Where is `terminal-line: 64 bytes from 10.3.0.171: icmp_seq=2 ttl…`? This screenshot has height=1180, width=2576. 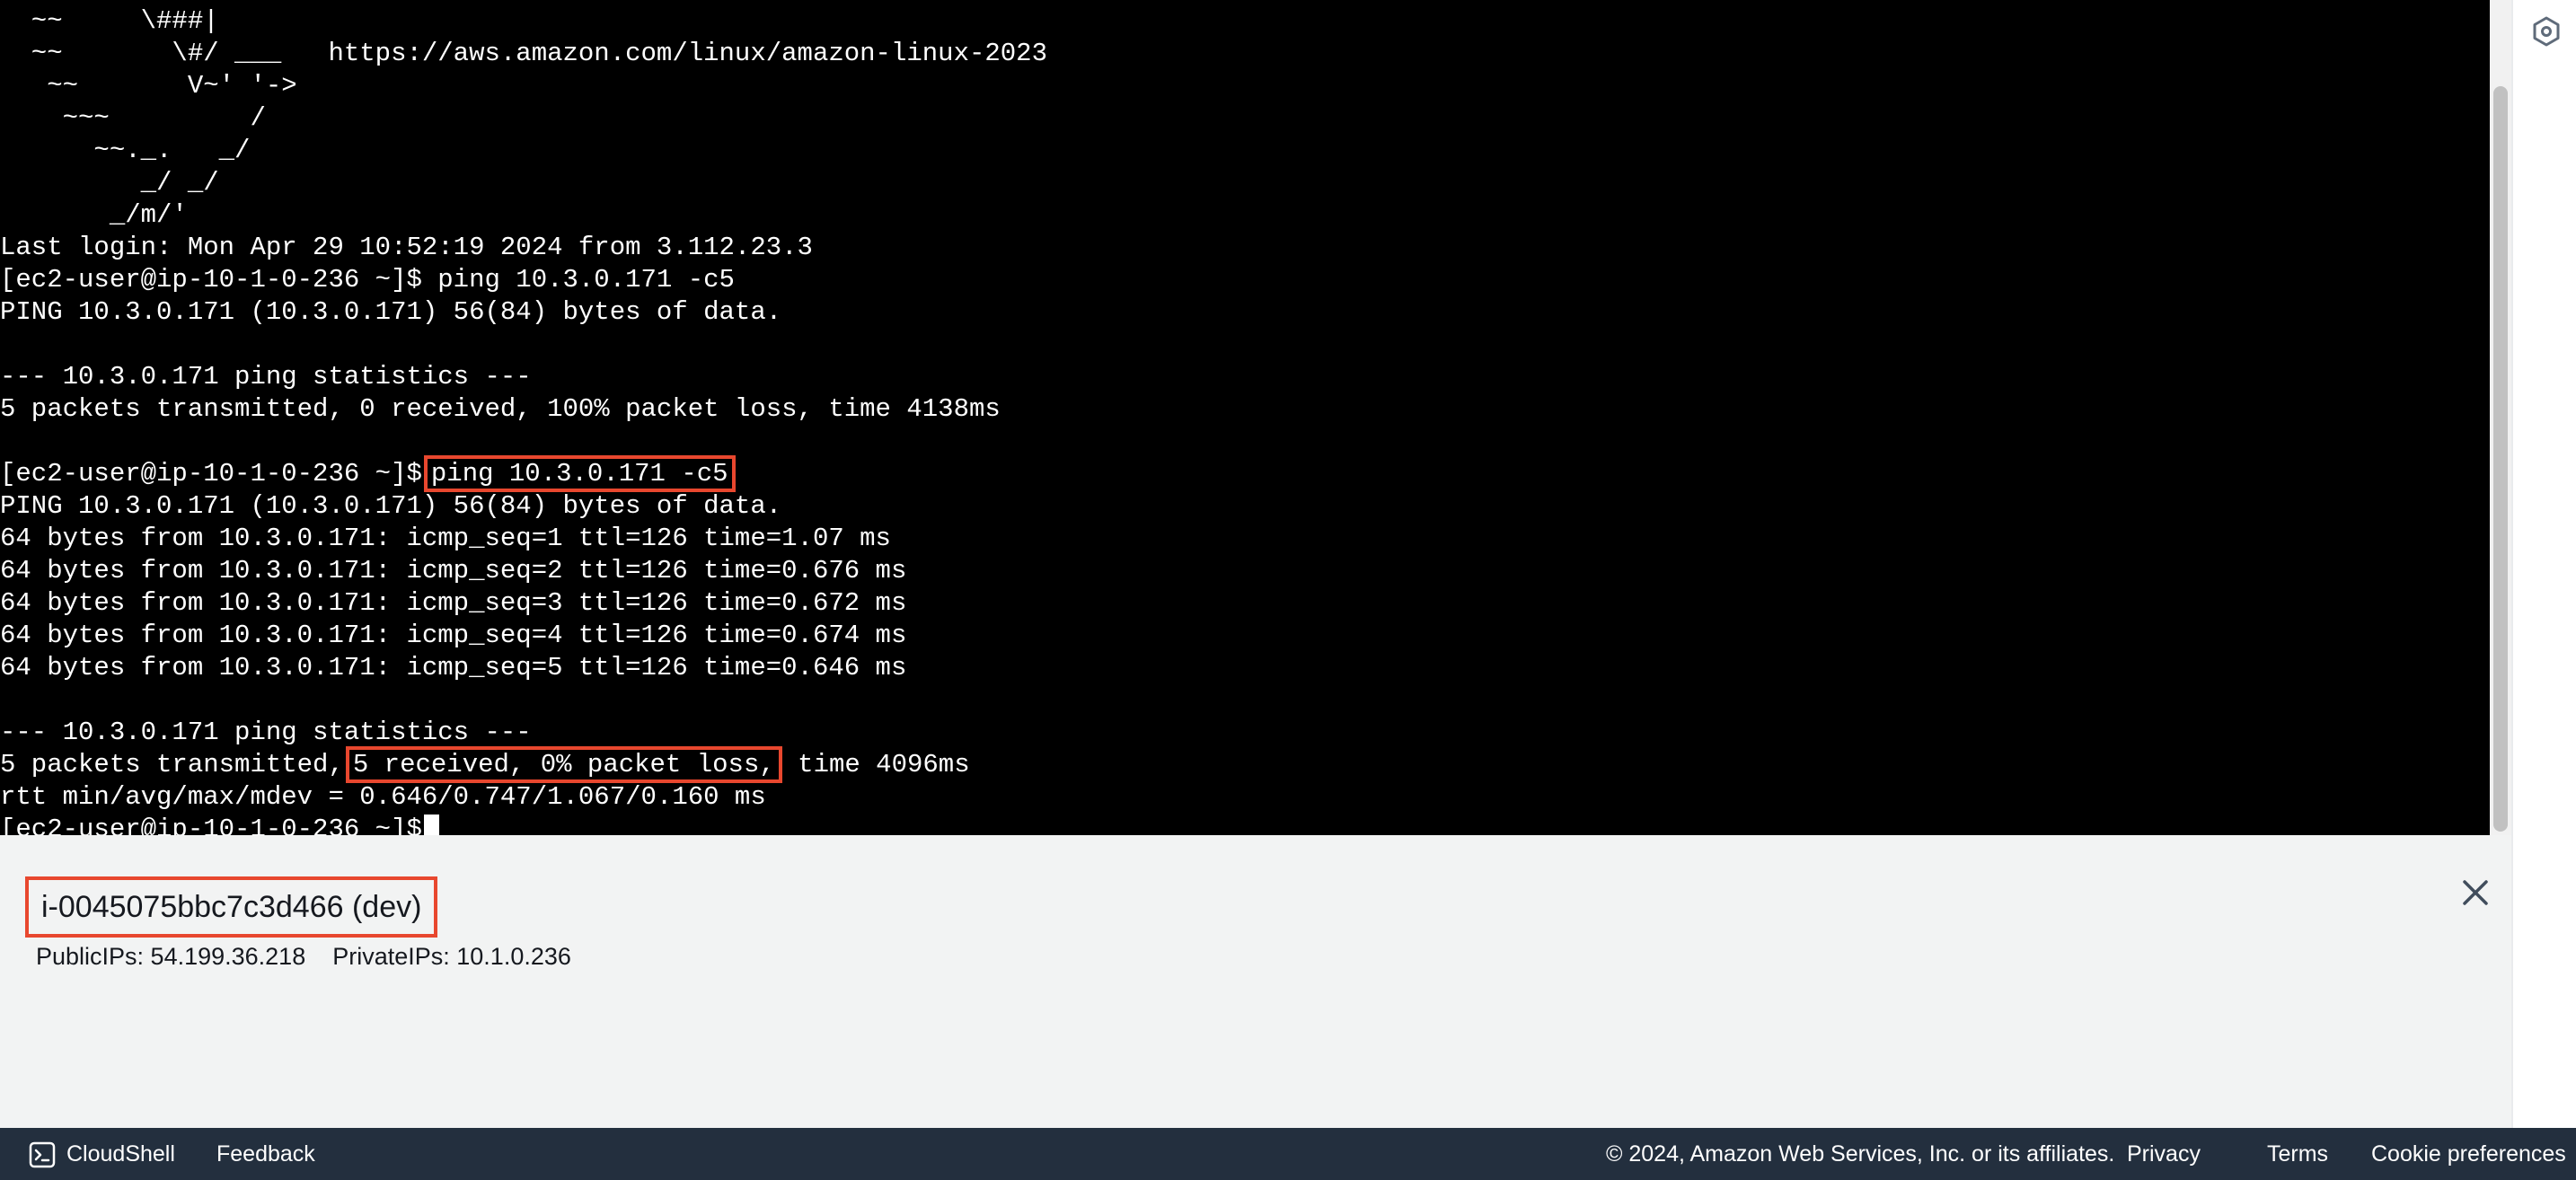
terminal-line: 64 bytes from 10.3.0.171: icmp_seq=2 ttl… is located at coordinates (453, 571).